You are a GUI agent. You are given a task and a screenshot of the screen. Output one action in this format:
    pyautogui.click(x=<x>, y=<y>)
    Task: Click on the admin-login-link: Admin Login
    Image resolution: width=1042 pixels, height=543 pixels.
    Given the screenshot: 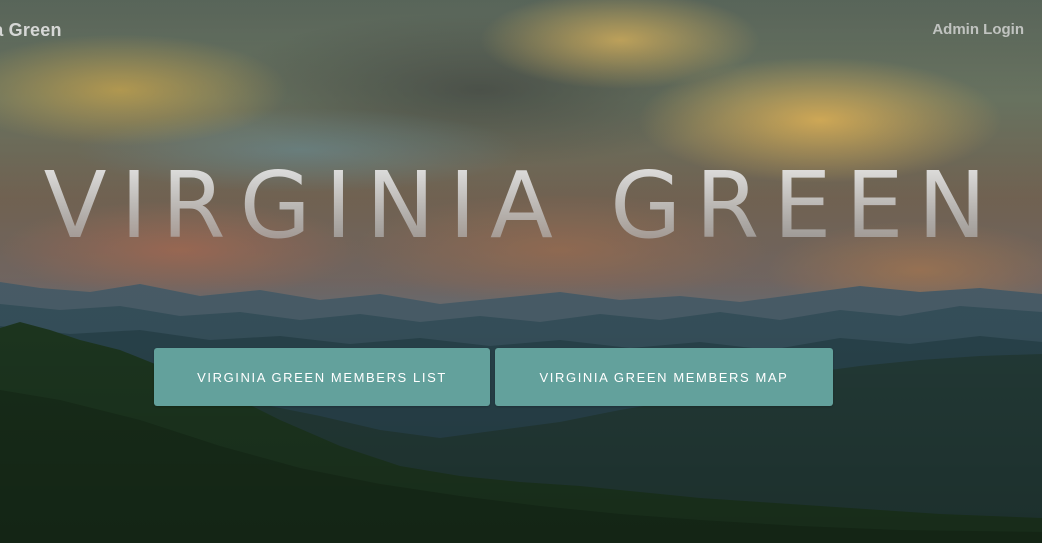 What is the action you would take?
    pyautogui.click(x=978, y=29)
    